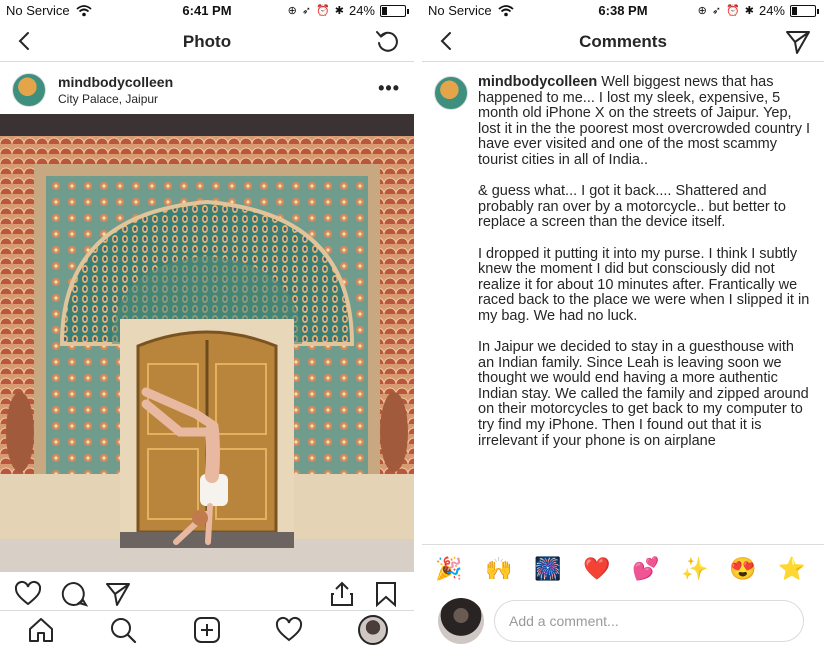 This screenshot has height=648, width=824. Describe the element at coordinates (537, 82) in the screenshot. I see `comment-username: mindbodycolleen` at that location.